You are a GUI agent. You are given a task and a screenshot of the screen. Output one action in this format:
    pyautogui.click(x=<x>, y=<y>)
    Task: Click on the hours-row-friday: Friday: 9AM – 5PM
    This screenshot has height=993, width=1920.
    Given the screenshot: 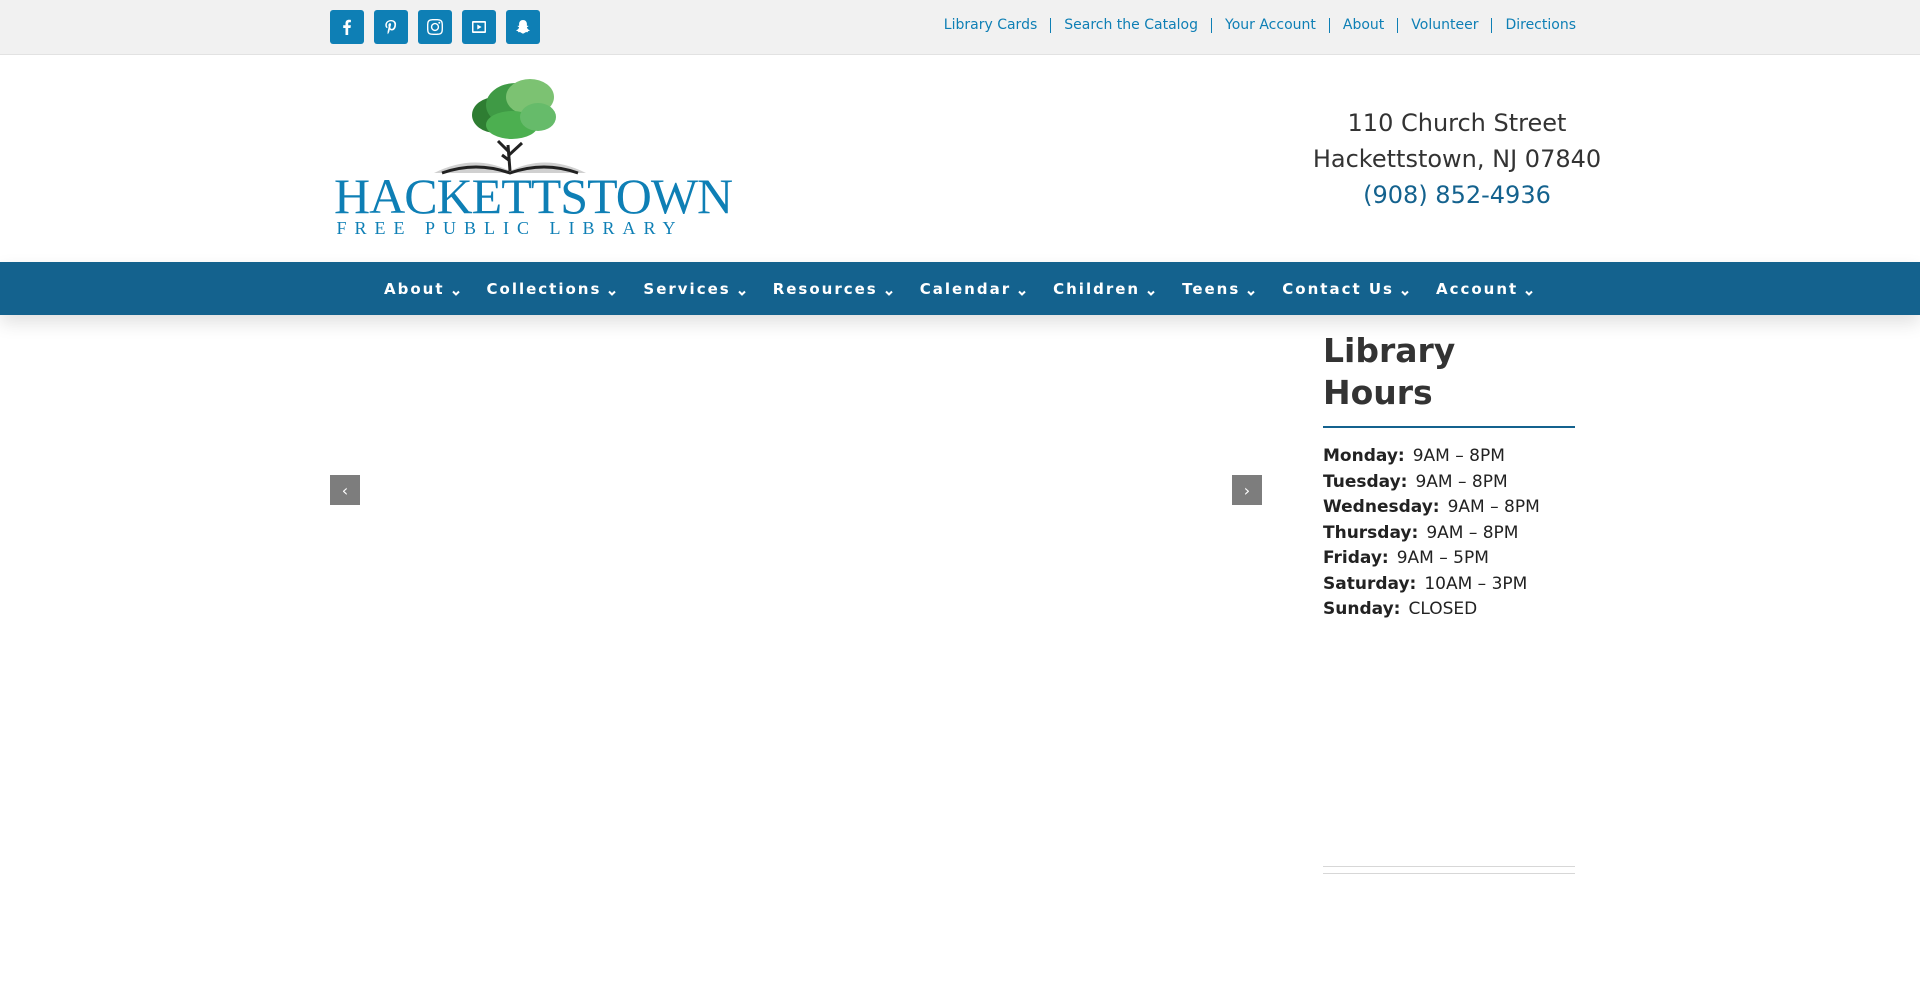 What is the action you would take?
    pyautogui.click(x=1449, y=559)
    